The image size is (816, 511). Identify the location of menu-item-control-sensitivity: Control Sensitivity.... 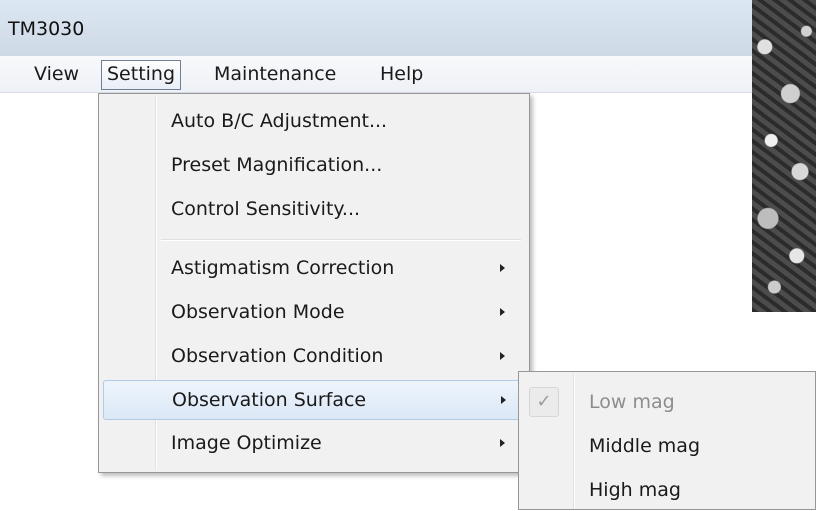
(315, 209).